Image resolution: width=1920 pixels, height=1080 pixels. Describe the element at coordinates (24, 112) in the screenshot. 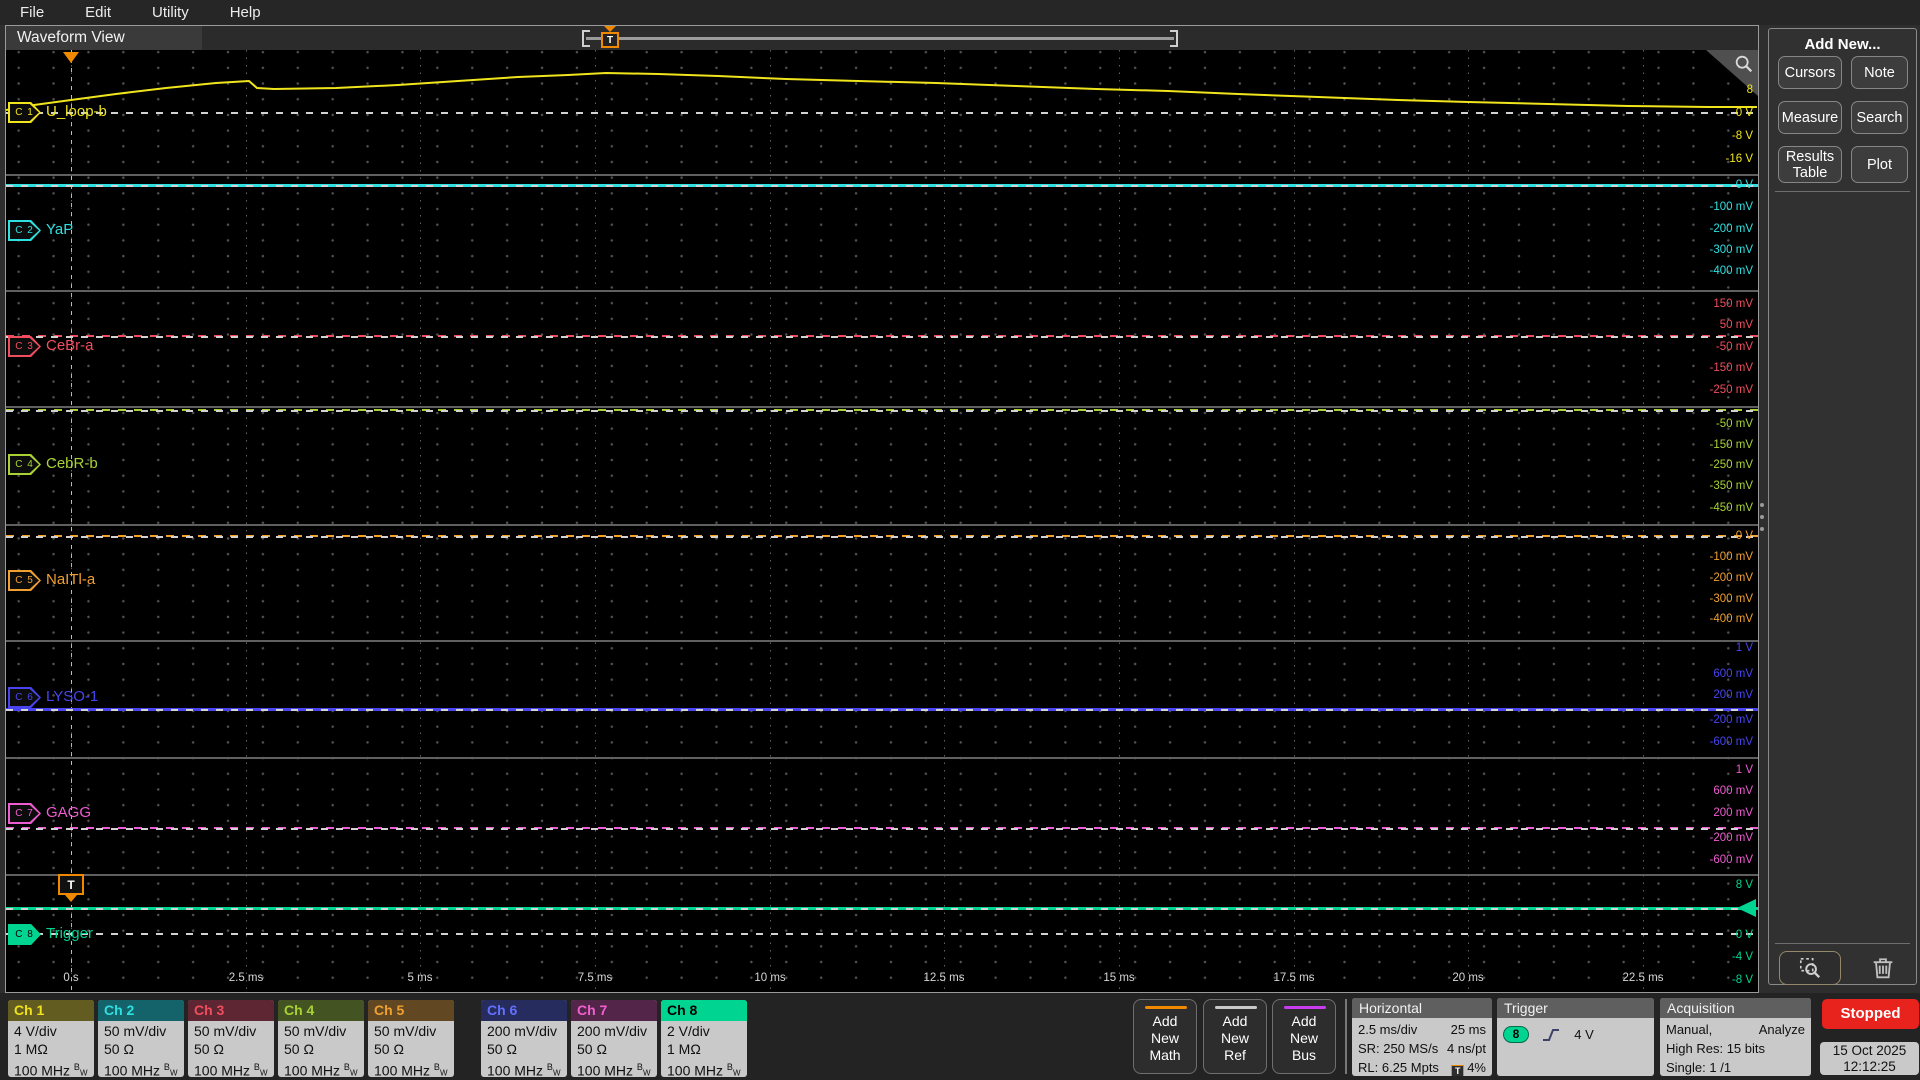

I see `c1-channel-tag: C 1` at that location.